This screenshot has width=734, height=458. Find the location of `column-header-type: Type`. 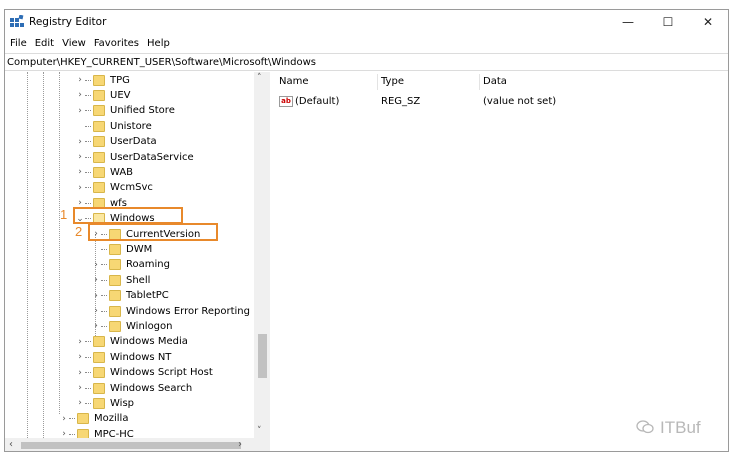

column-header-type: Type is located at coordinates (392, 81).